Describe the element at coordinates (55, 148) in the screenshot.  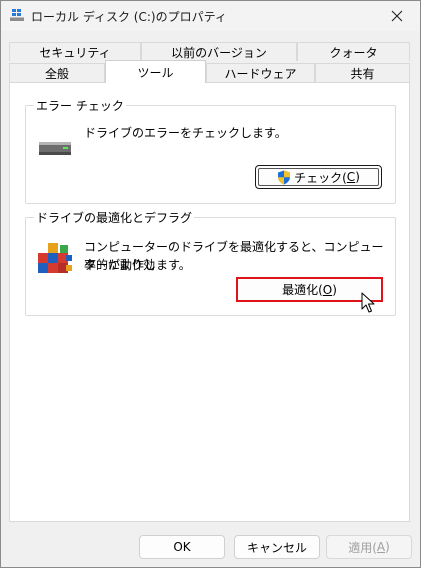
I see `hard-drive-icon` at that location.